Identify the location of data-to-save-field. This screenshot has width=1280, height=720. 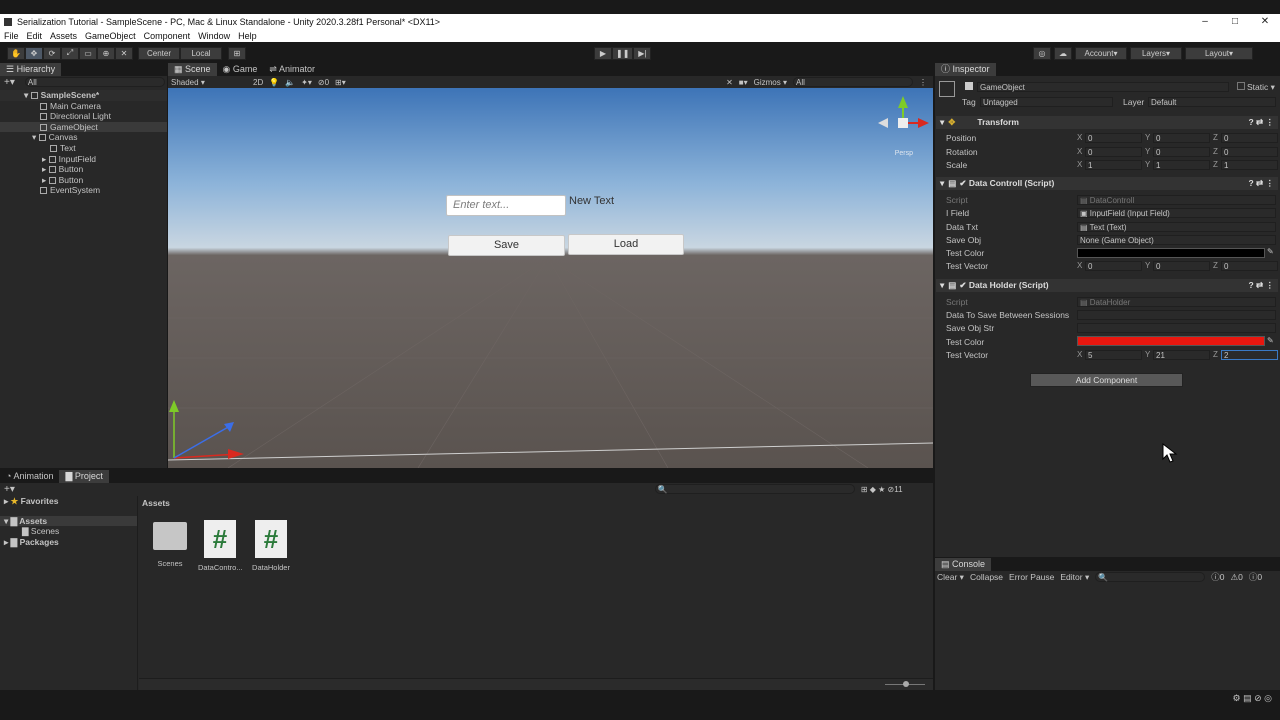
(1176, 315).